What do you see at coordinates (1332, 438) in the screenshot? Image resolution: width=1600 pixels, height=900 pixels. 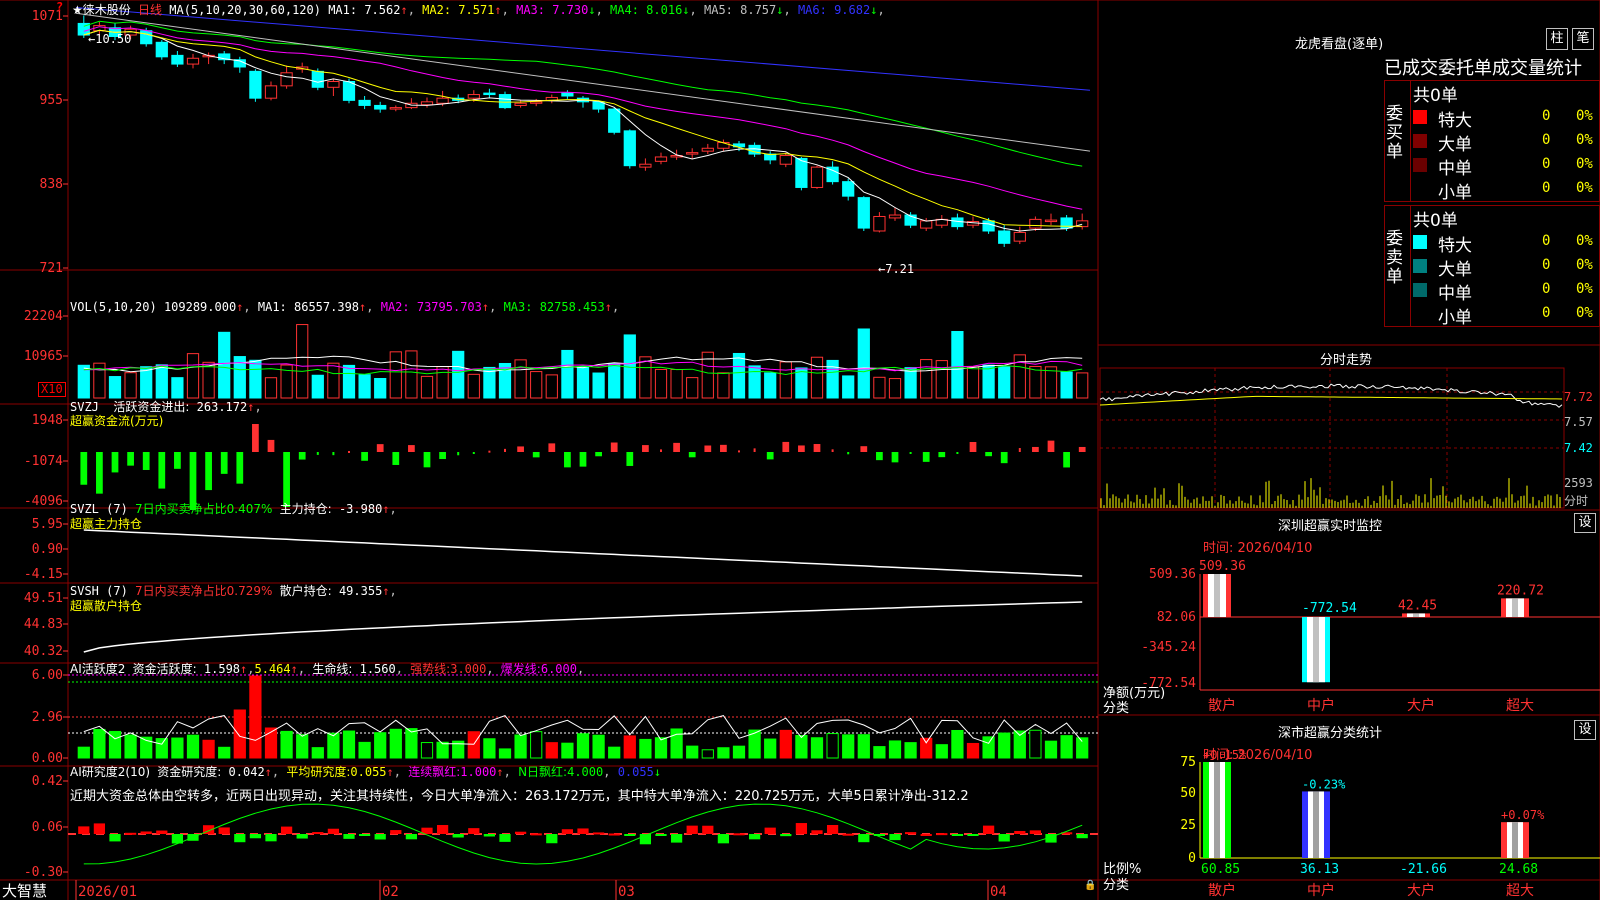 I see `intraday-frame` at bounding box center [1332, 438].